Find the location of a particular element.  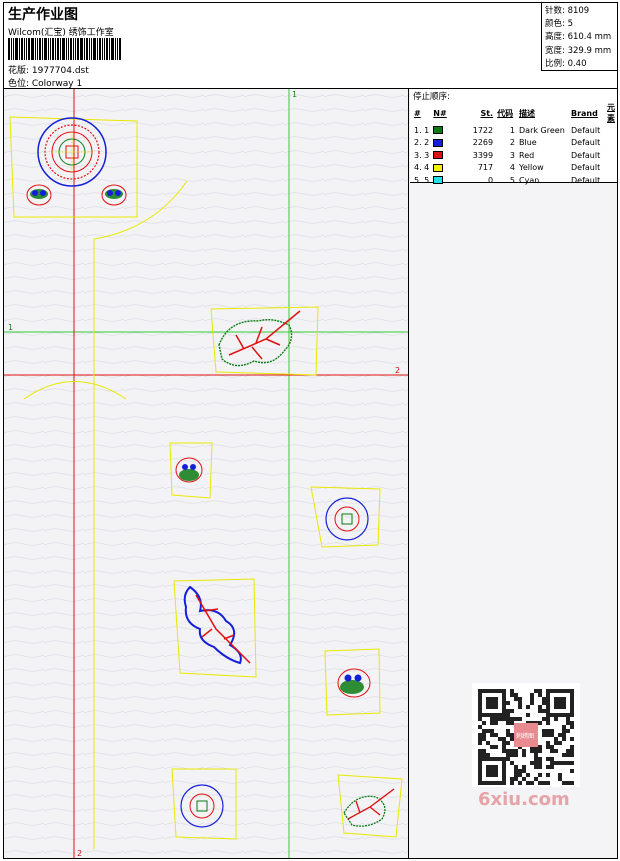

stat-scale: 比例: 0.40 is located at coordinates (566, 63).